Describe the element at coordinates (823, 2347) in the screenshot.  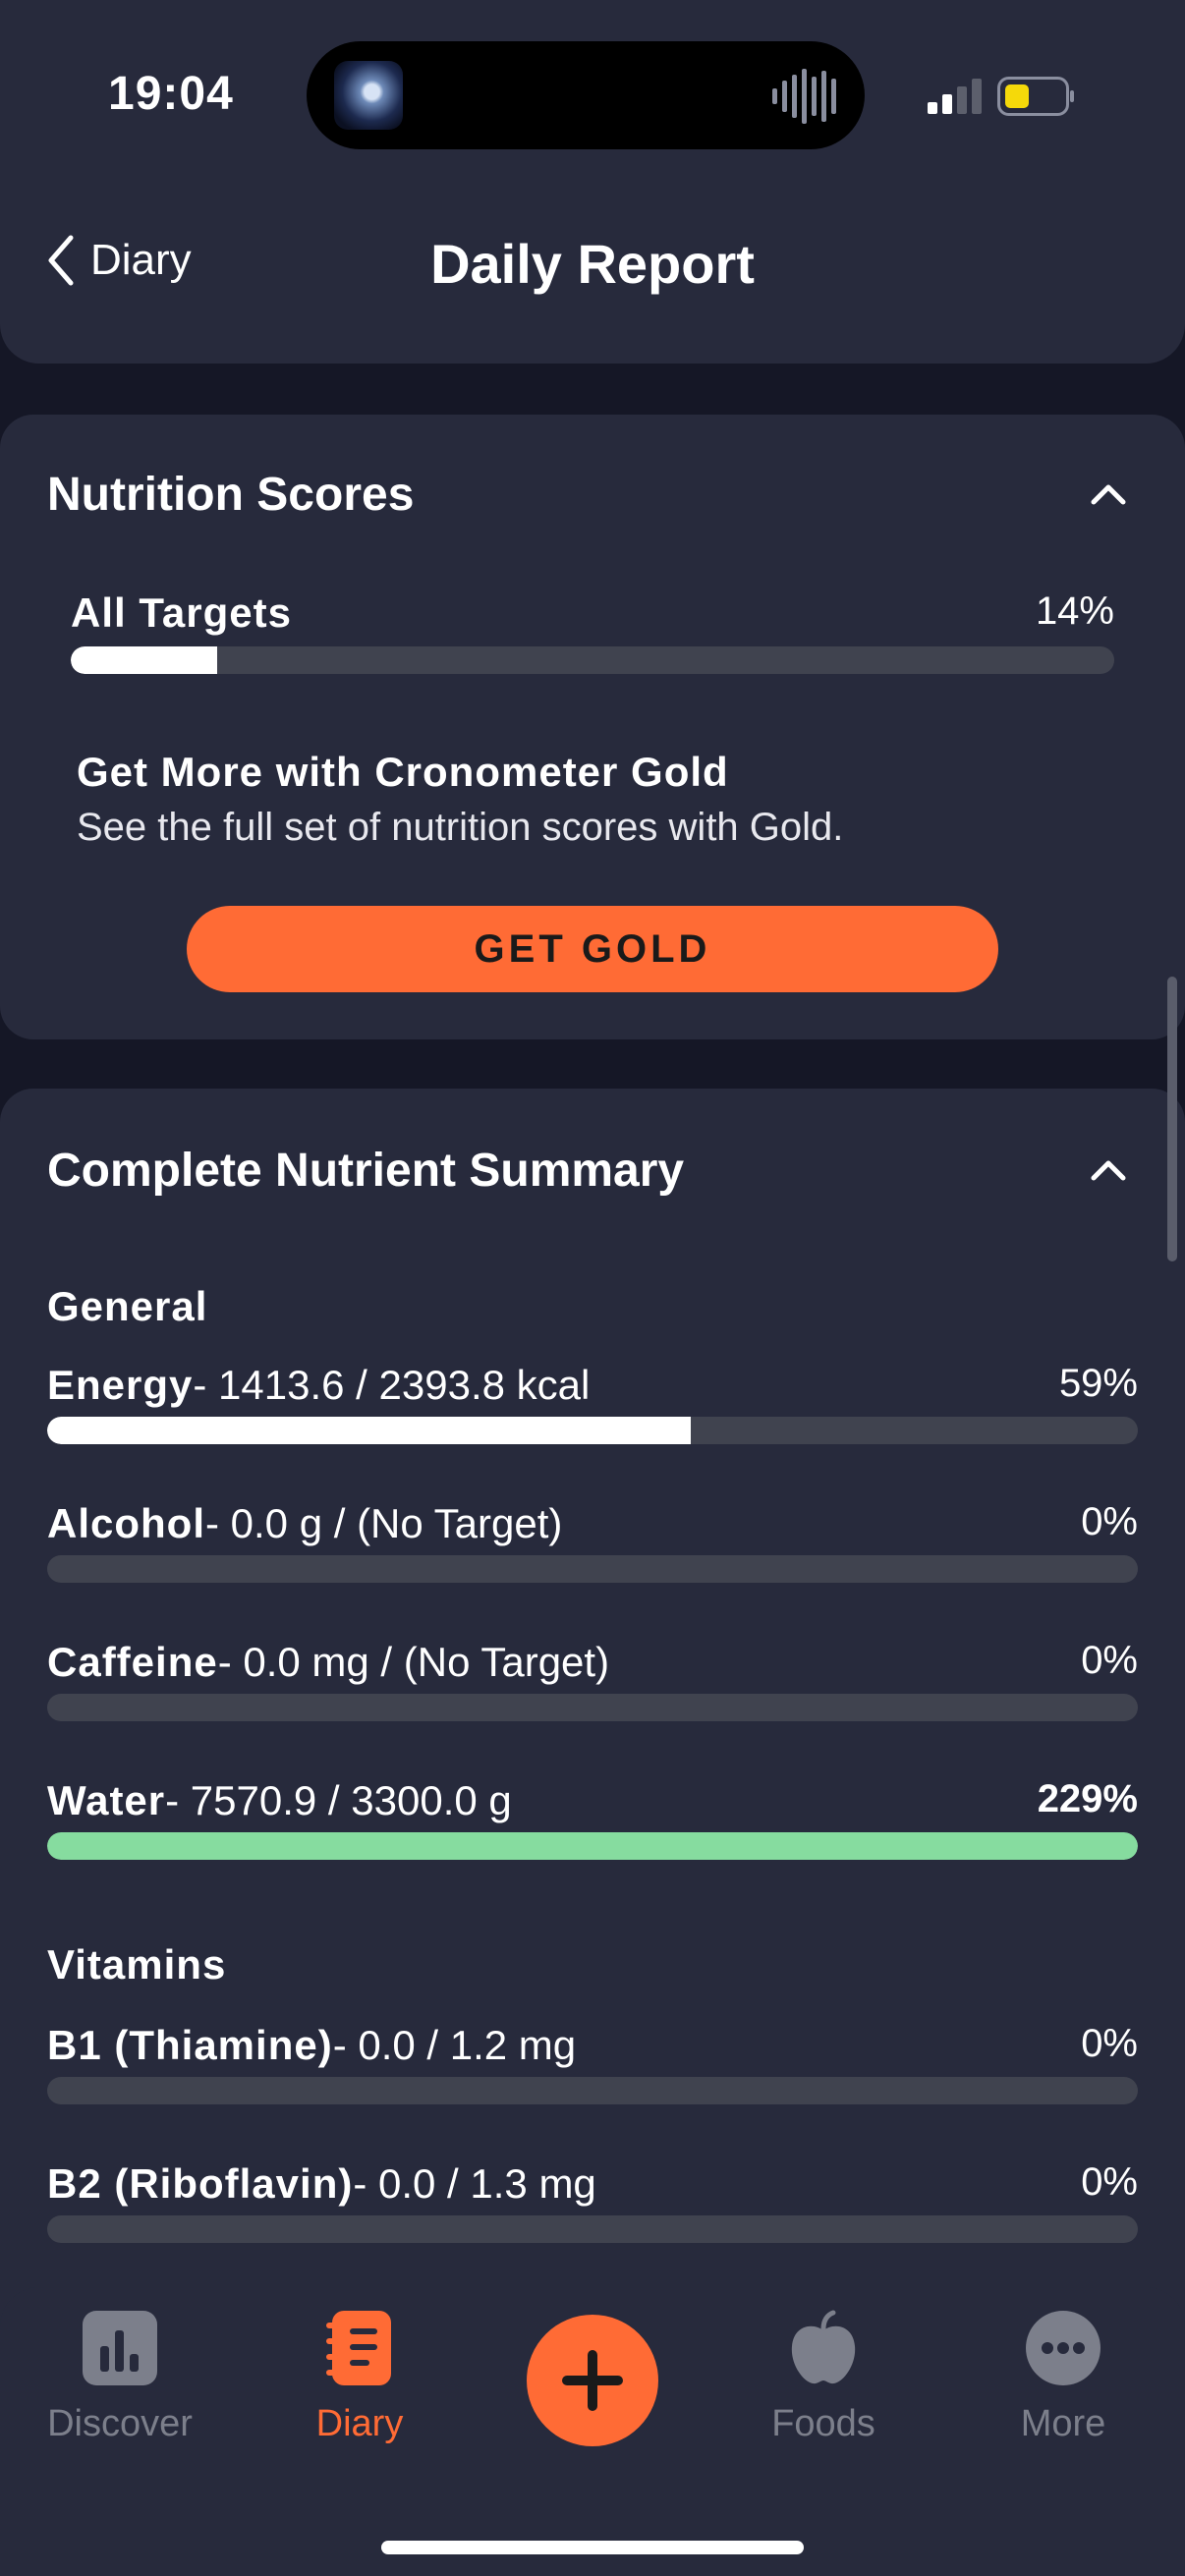
I see `apple-icon` at that location.